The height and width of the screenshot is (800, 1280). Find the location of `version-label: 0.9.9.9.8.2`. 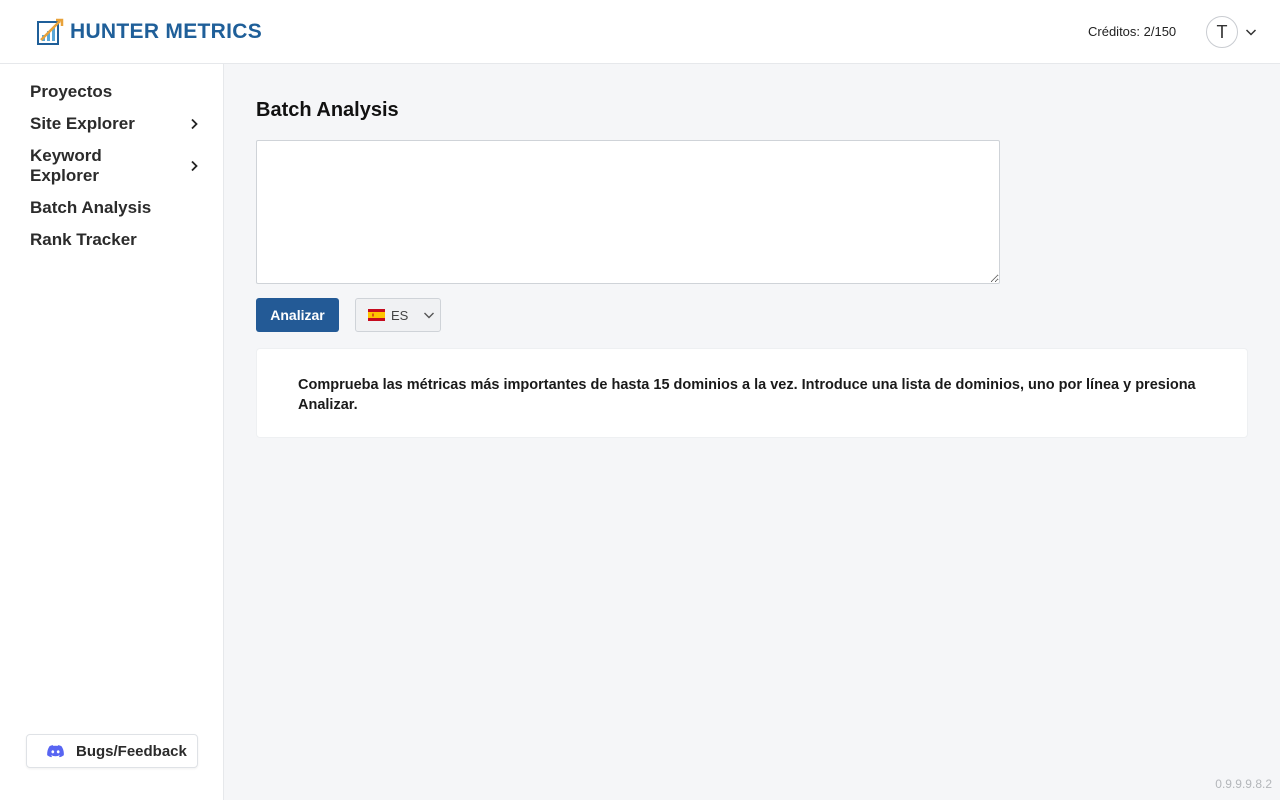

version-label: 0.9.9.9.8.2 is located at coordinates (1243, 784).